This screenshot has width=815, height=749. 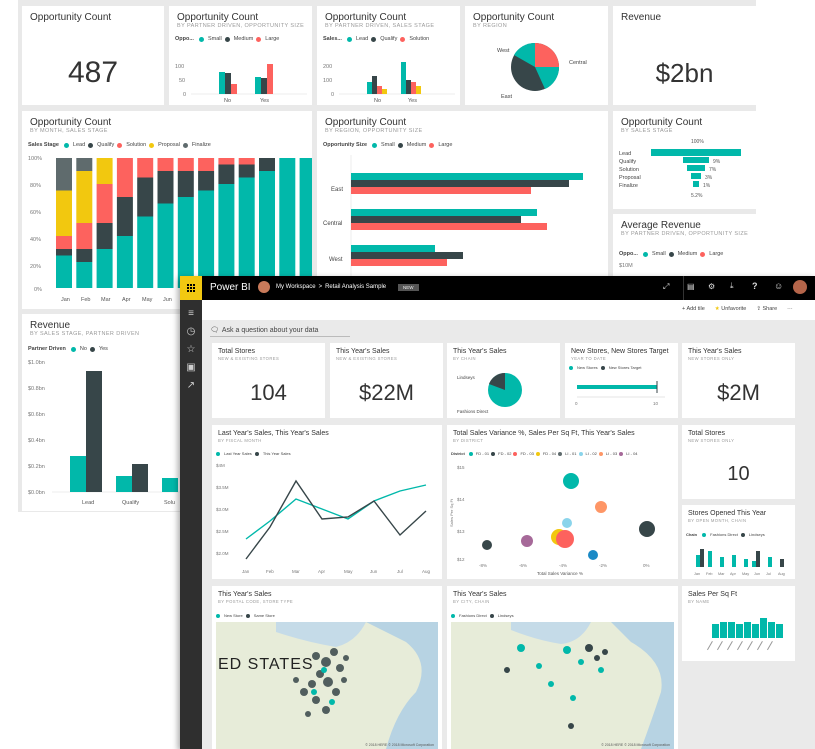 I want to click on app-name: Power BI, so click(x=230, y=287).